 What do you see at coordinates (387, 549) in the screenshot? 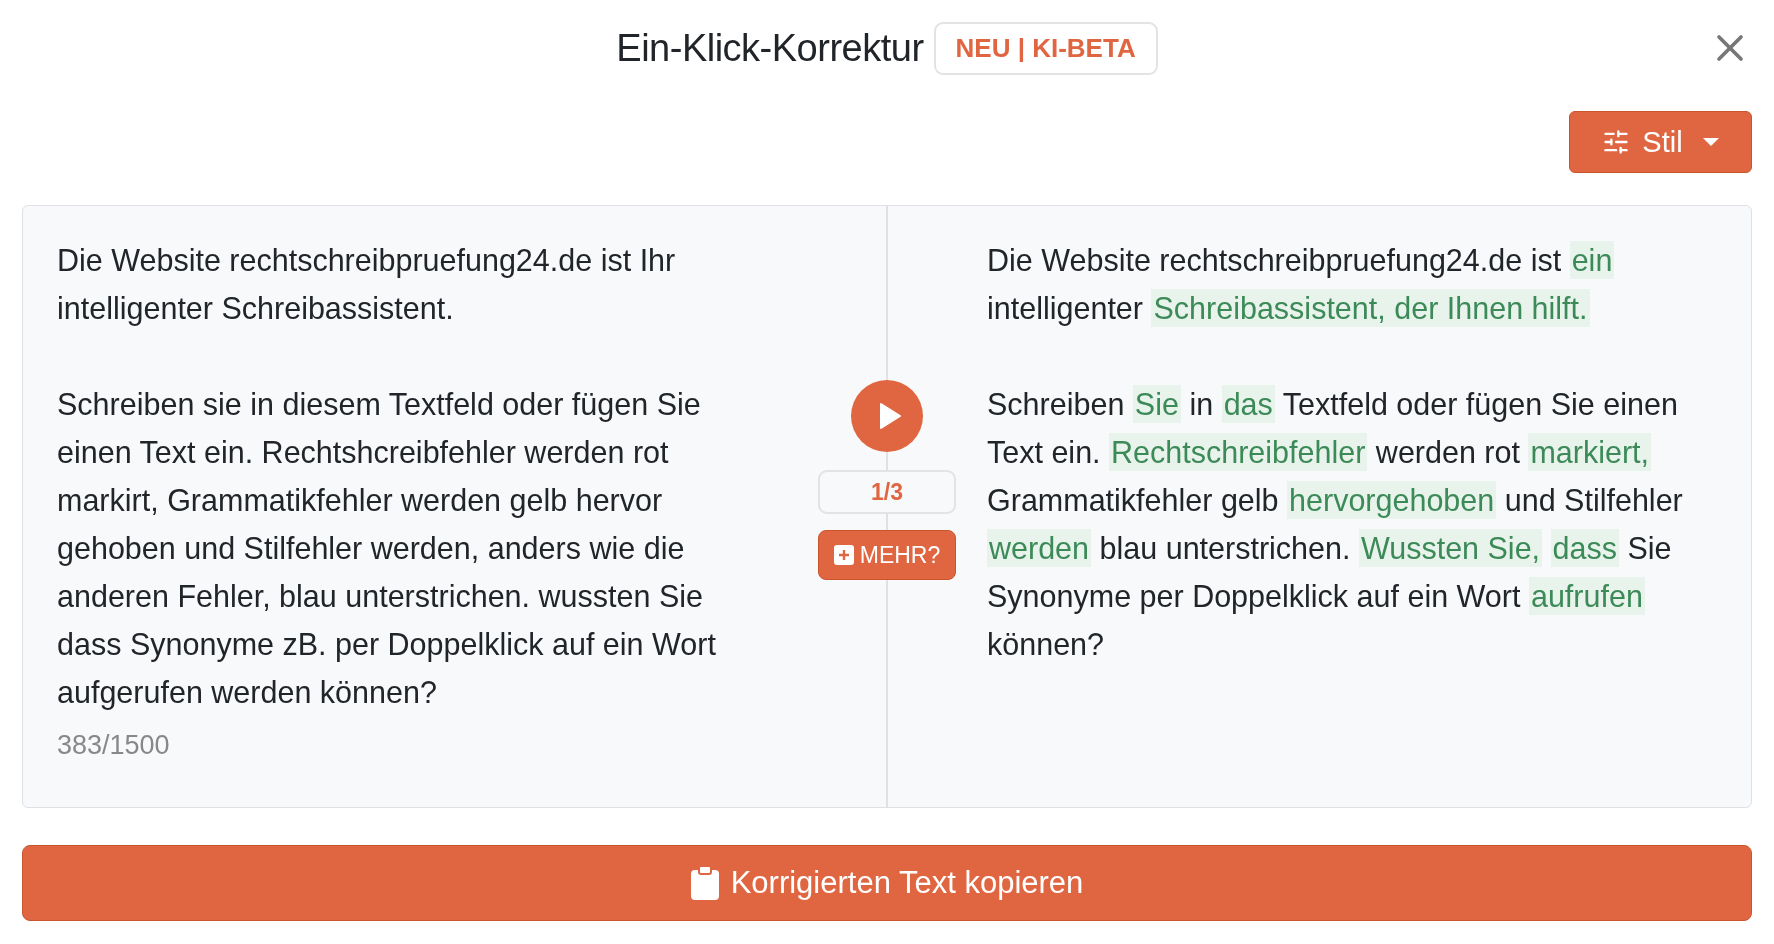
I see `original-paragraph: Schreiben sie in diesem Textfeld oder fügen Sie einen Text ein. Rechtshcreibfehler werden rot markirt, Grammatikfehler werden gelb hervor gehoben und Stilfehler werden, anders wie die anderen Fehler, blau unterstrichen. wussten Sie dass Synonyme zB. per Doppelklick auf ein Wort aufgerufen werden können?` at bounding box center [387, 549].